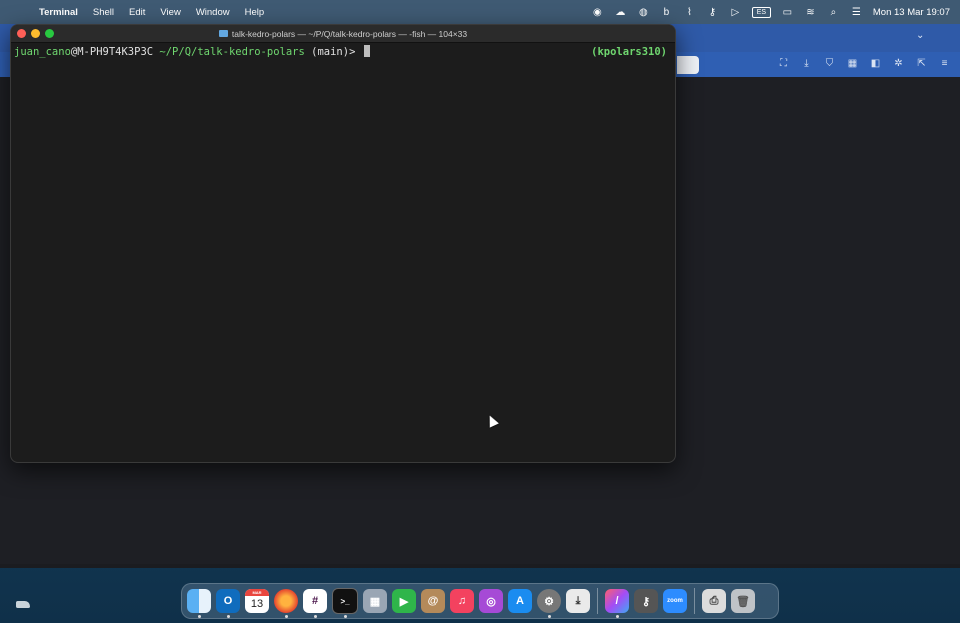 Image resolution: width=960 pixels, height=623 pixels. I want to click on control-center-icon: ☰, so click(856, 12).